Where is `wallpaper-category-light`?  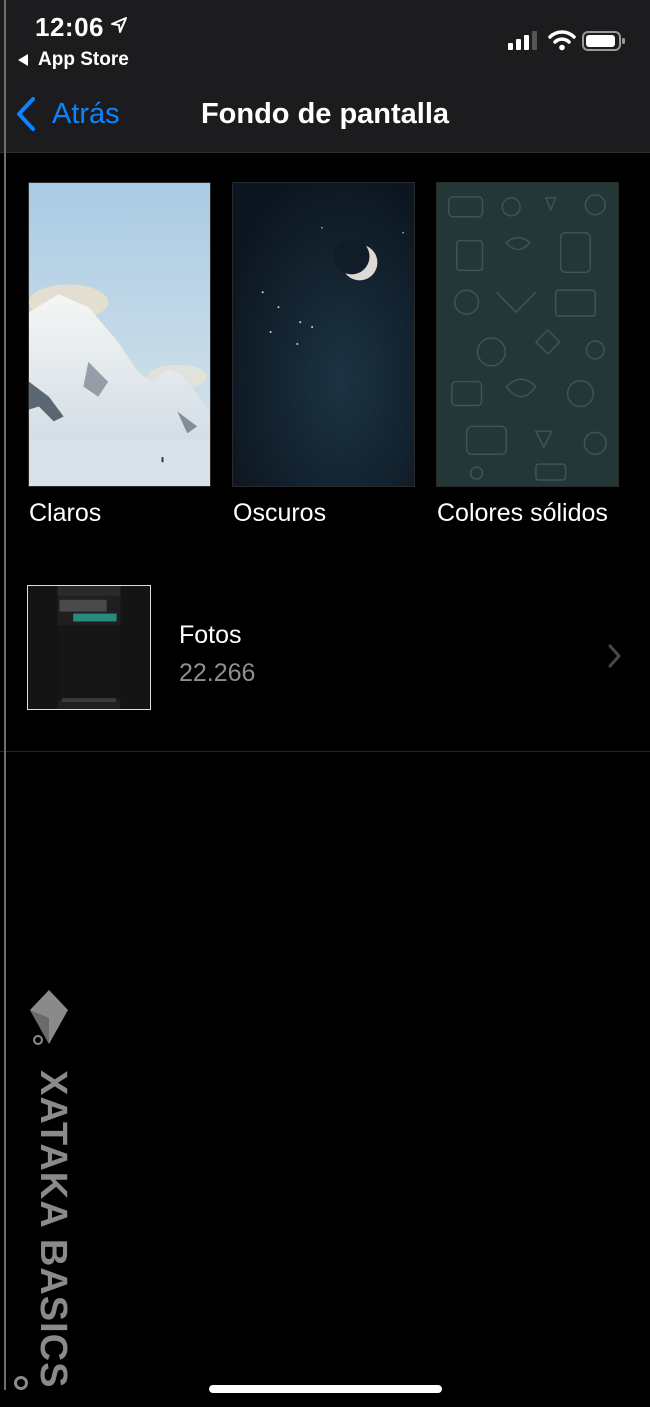
wallpaper-category-light is located at coordinates (119, 334).